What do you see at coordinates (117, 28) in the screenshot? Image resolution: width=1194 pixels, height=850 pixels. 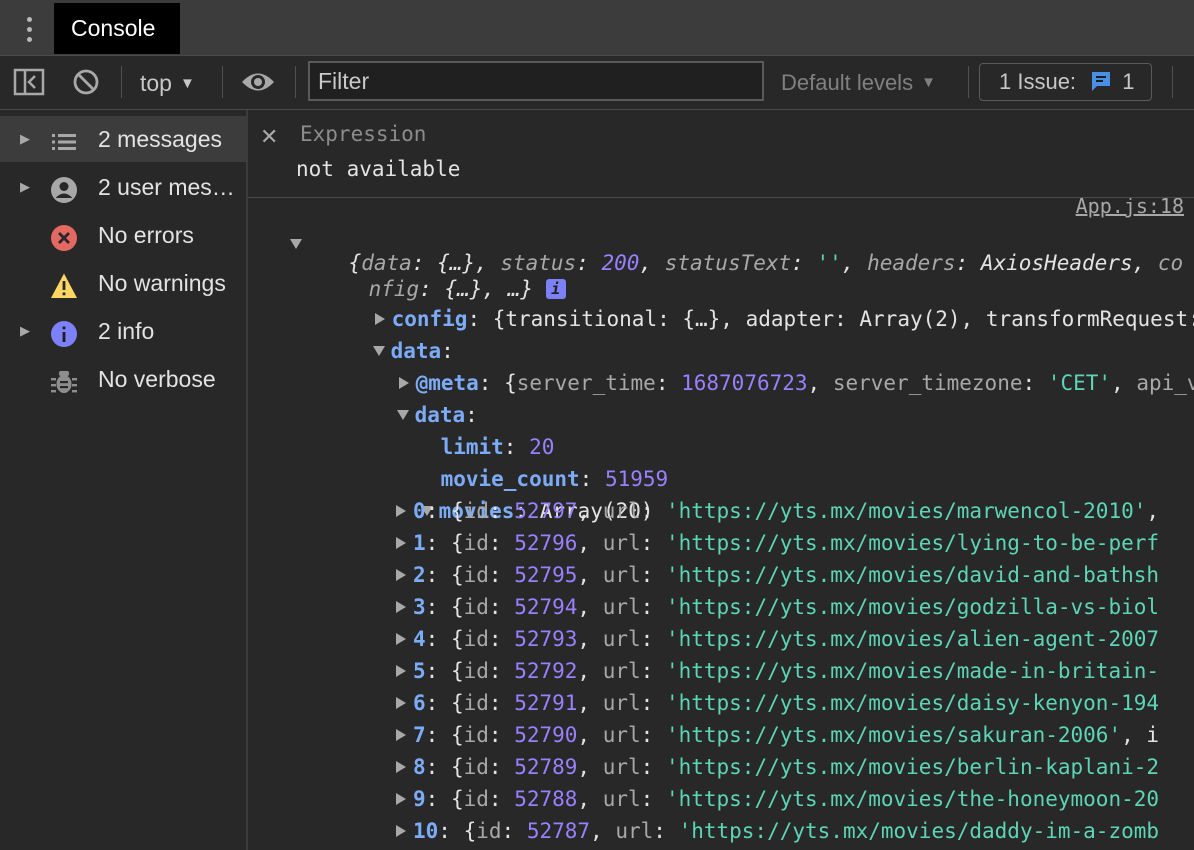 I see `tab-console: Console` at bounding box center [117, 28].